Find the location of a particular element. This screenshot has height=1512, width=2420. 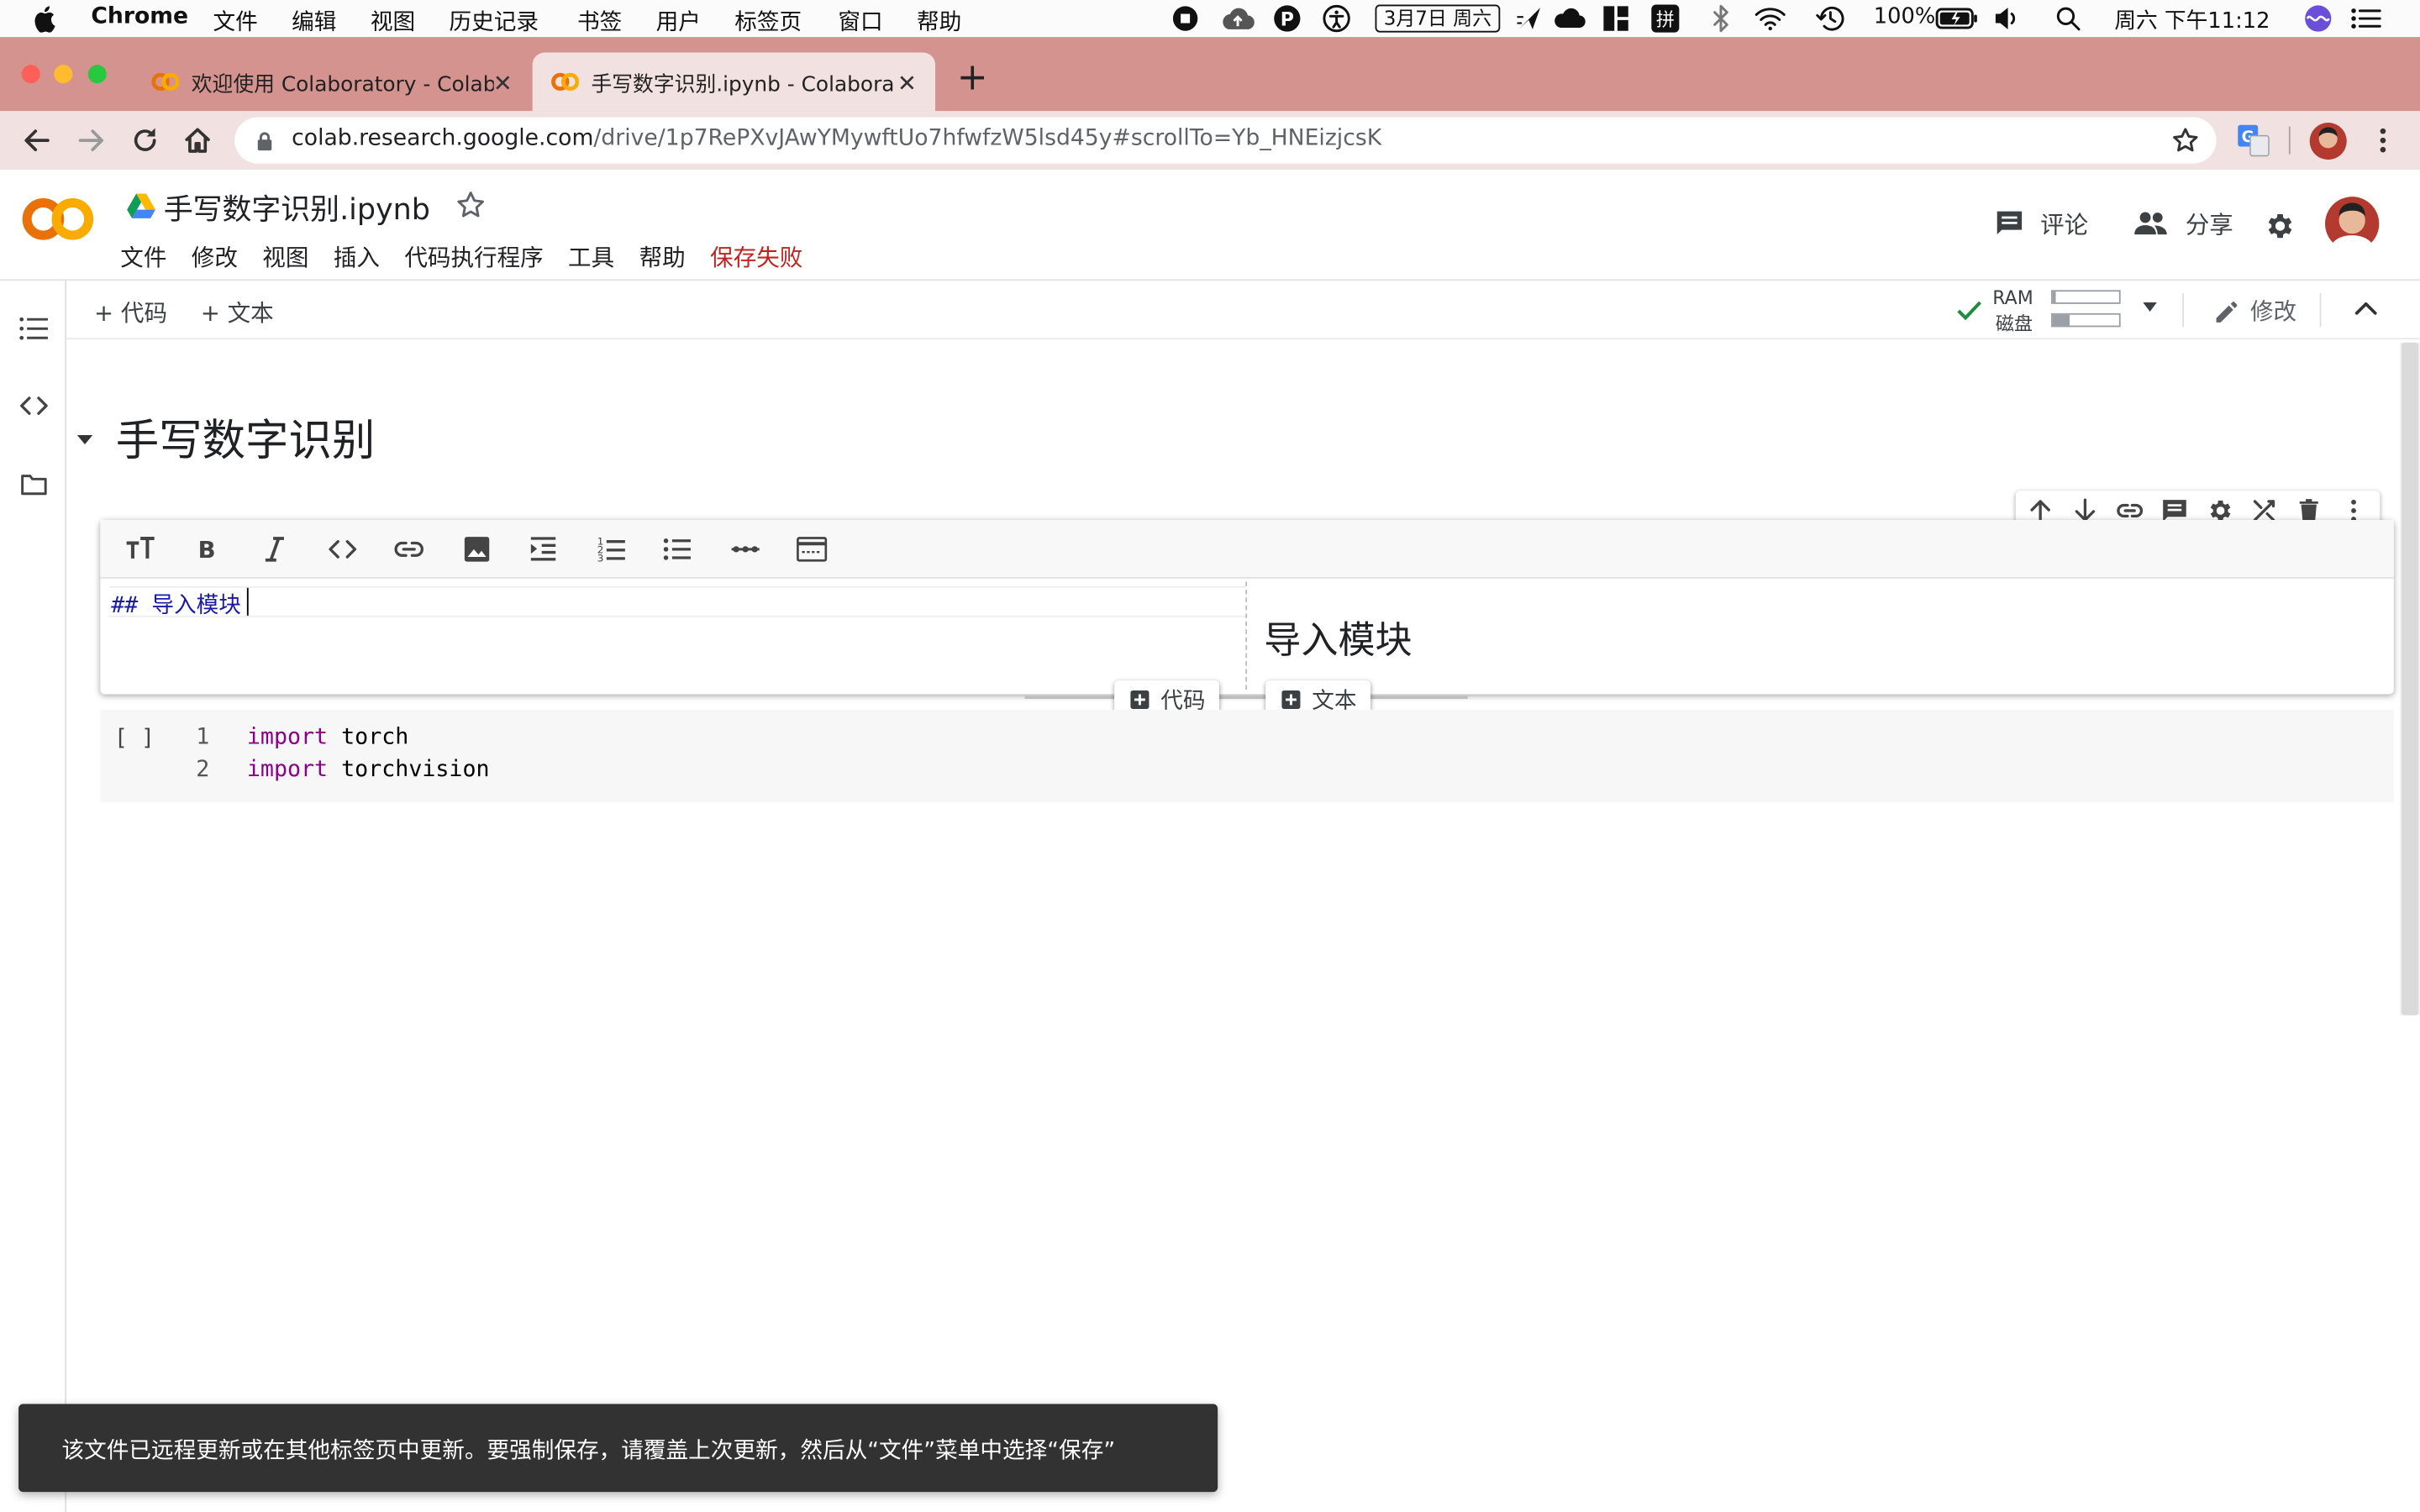

colab-menu-tools: 工具 is located at coordinates (591, 257).